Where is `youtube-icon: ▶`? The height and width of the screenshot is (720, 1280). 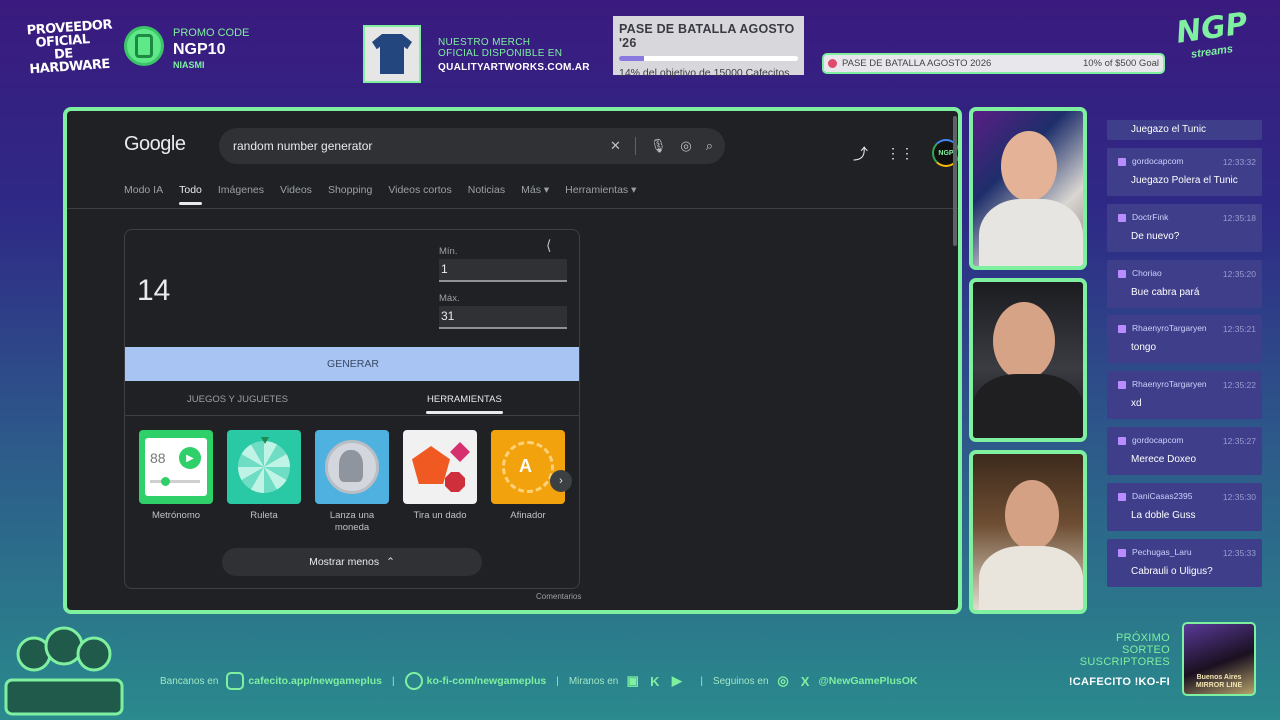 youtube-icon: ▶ is located at coordinates (676, 681).